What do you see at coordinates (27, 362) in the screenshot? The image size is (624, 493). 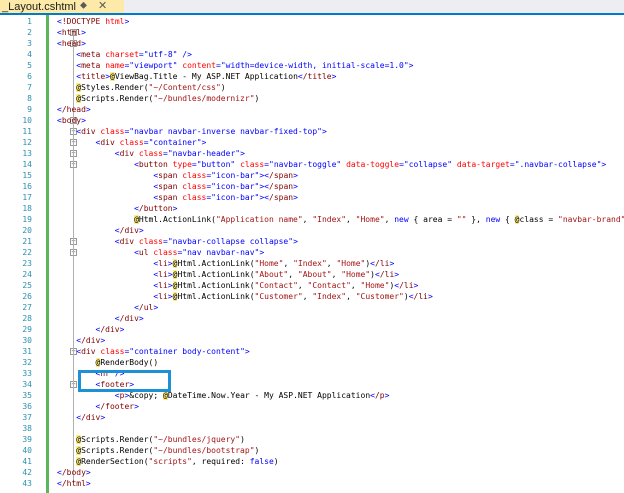 I see `line-number: 32` at bounding box center [27, 362].